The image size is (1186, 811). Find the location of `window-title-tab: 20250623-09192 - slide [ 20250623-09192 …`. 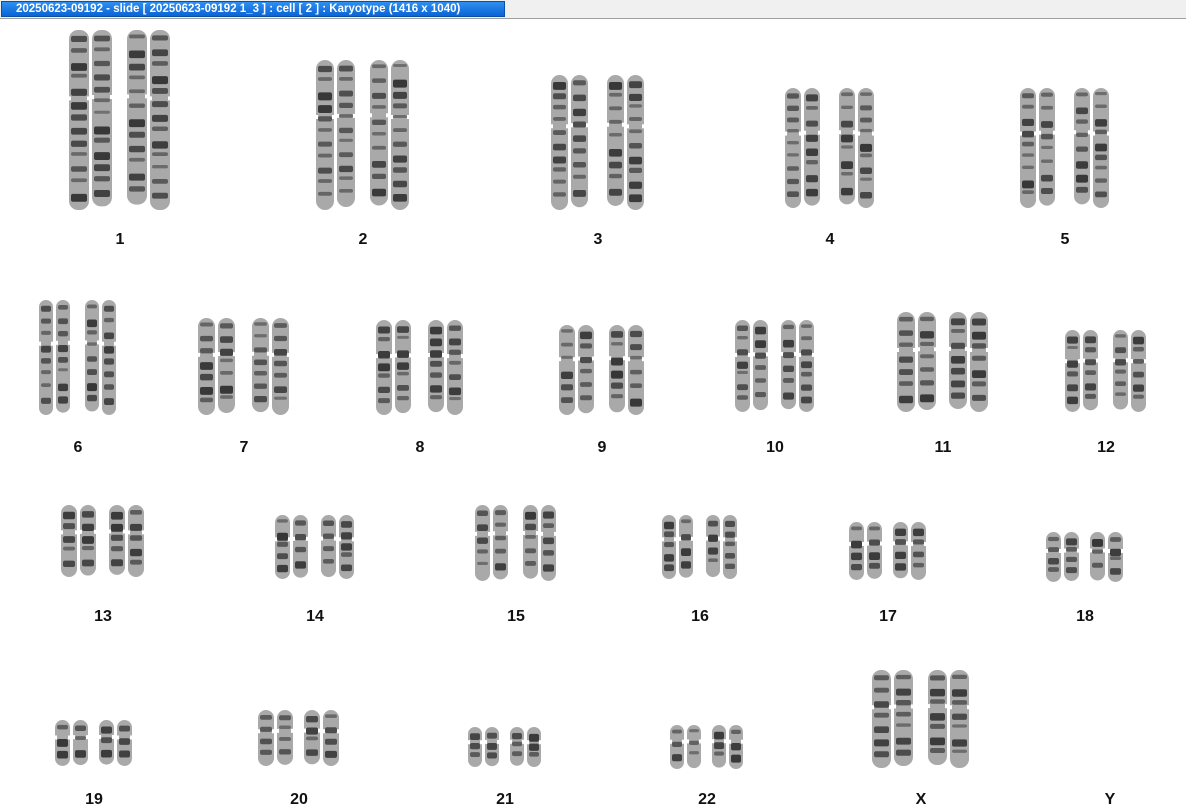

window-title-tab: 20250623-09192 - slide [ 20250623-09192 … is located at coordinates (253, 9).